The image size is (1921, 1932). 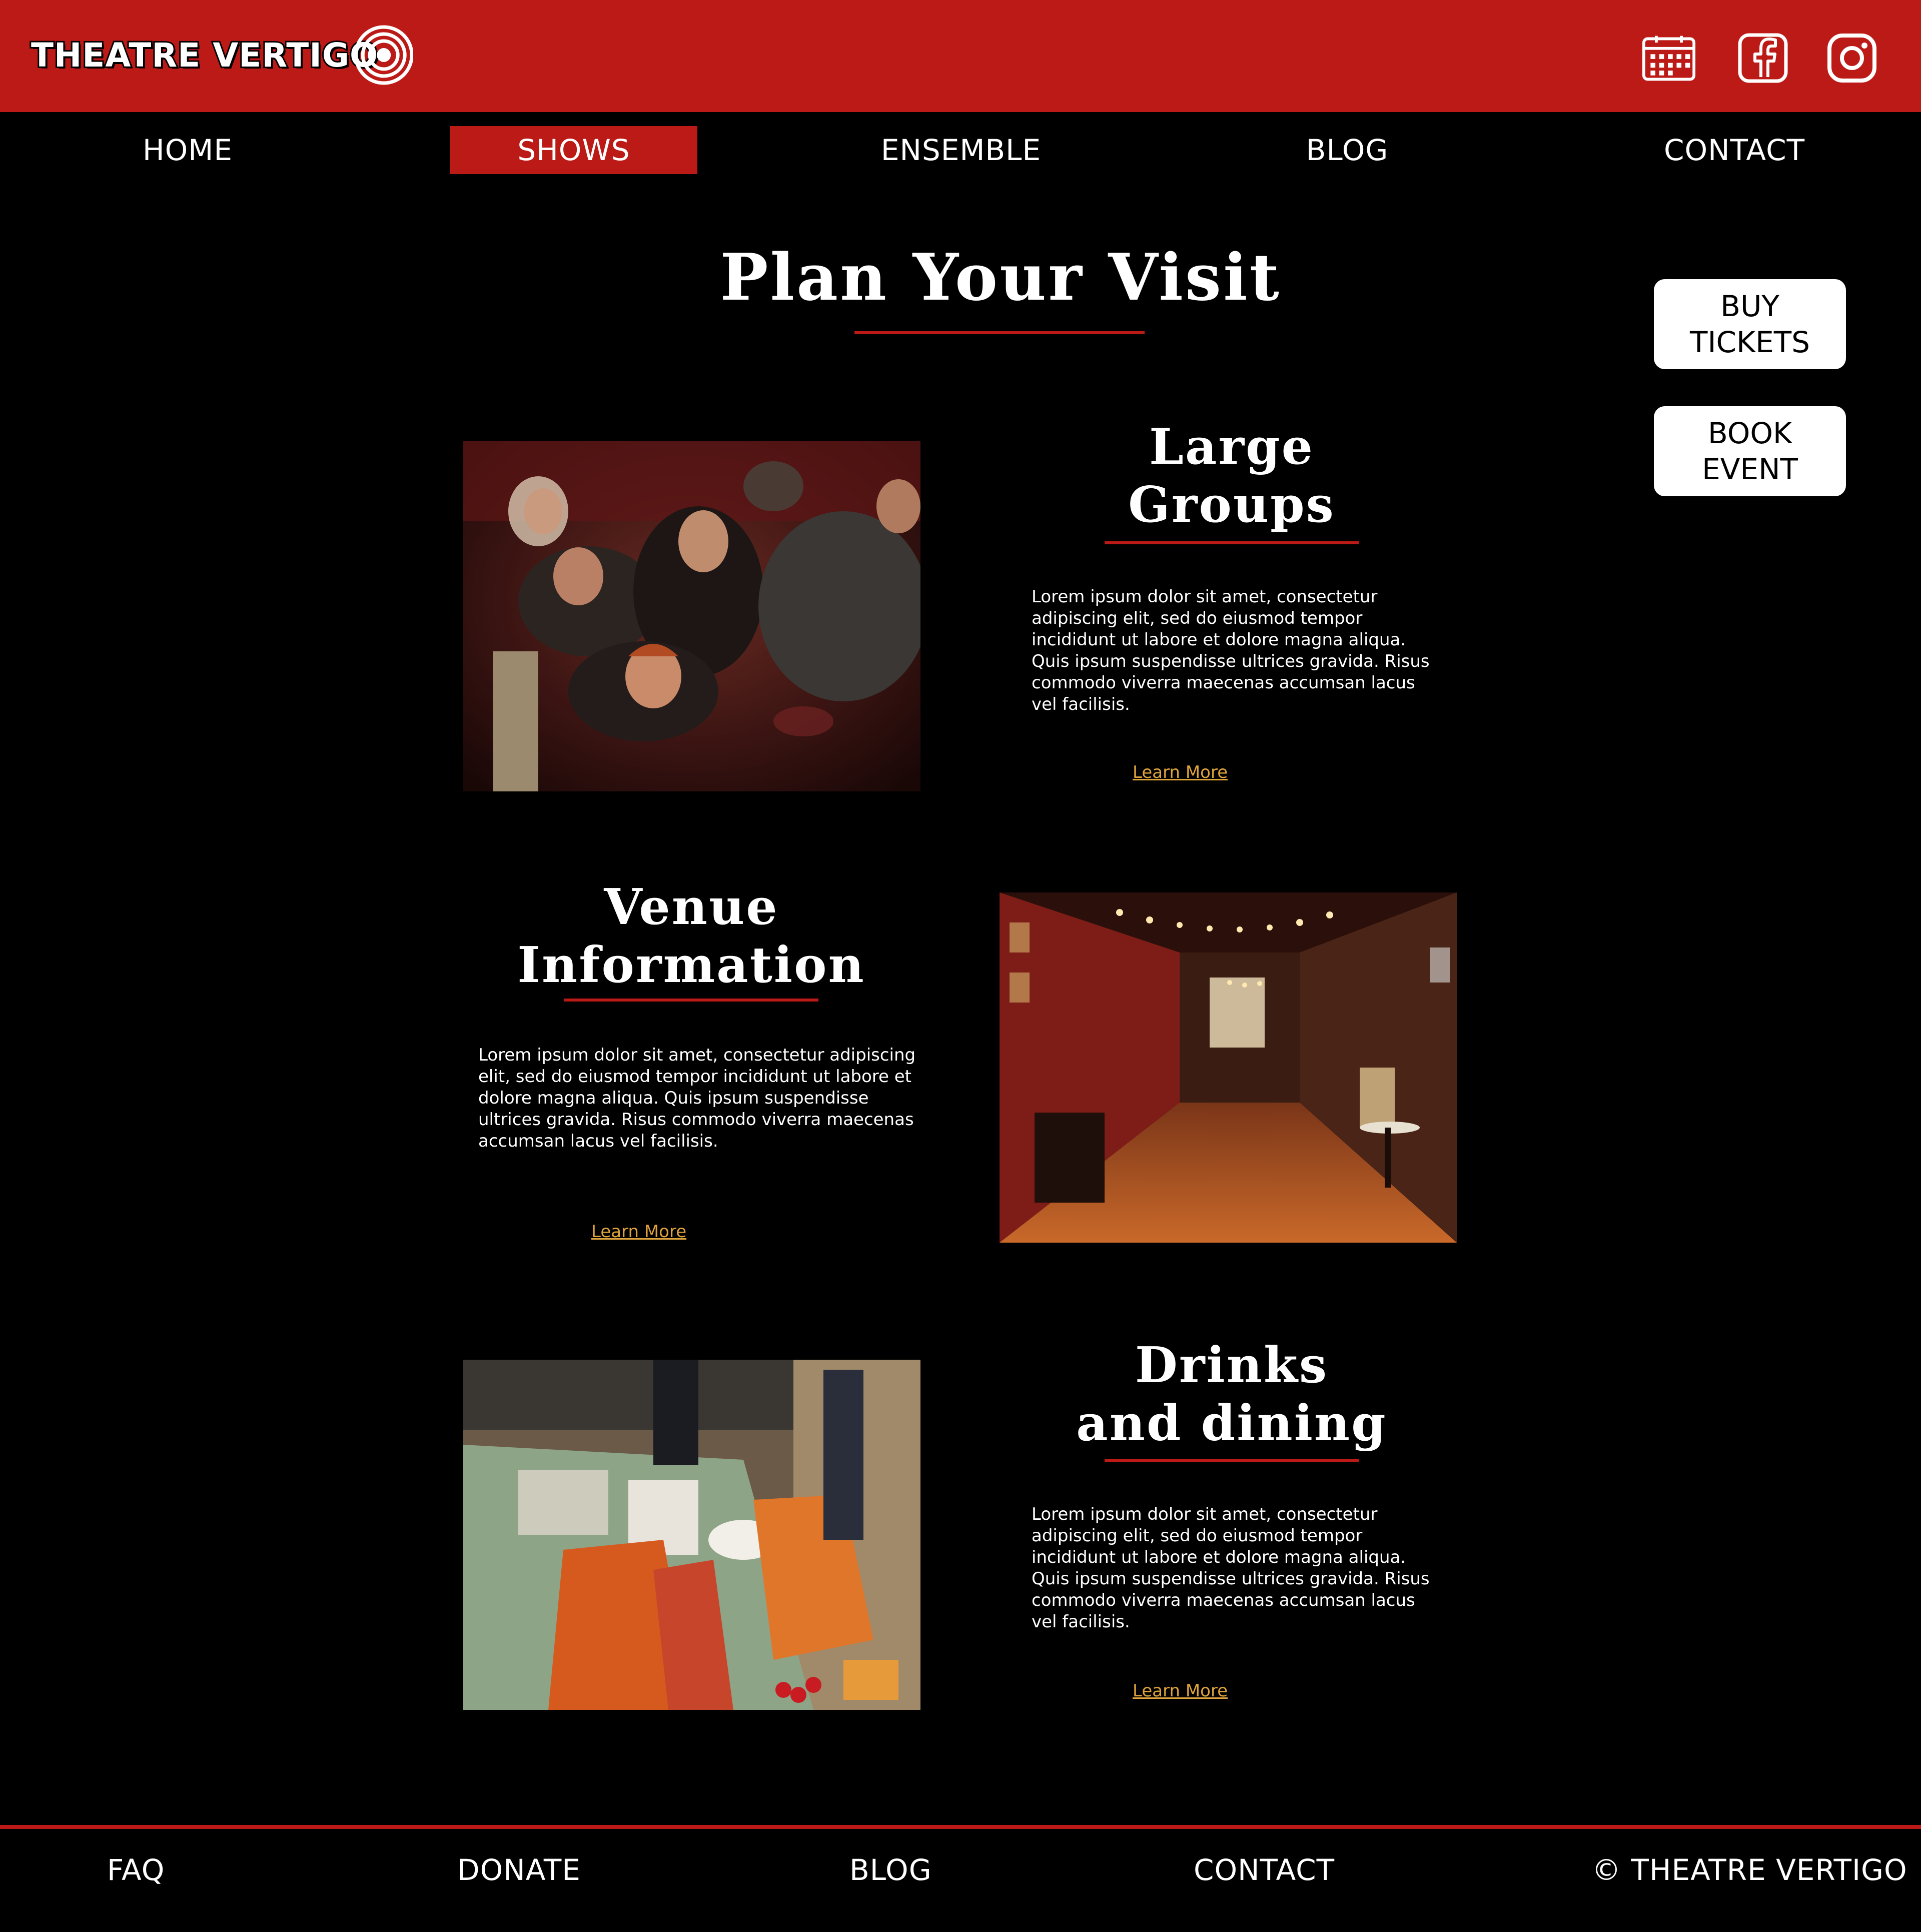 What do you see at coordinates (1232, 542) in the screenshot?
I see `large-groups-underline` at bounding box center [1232, 542].